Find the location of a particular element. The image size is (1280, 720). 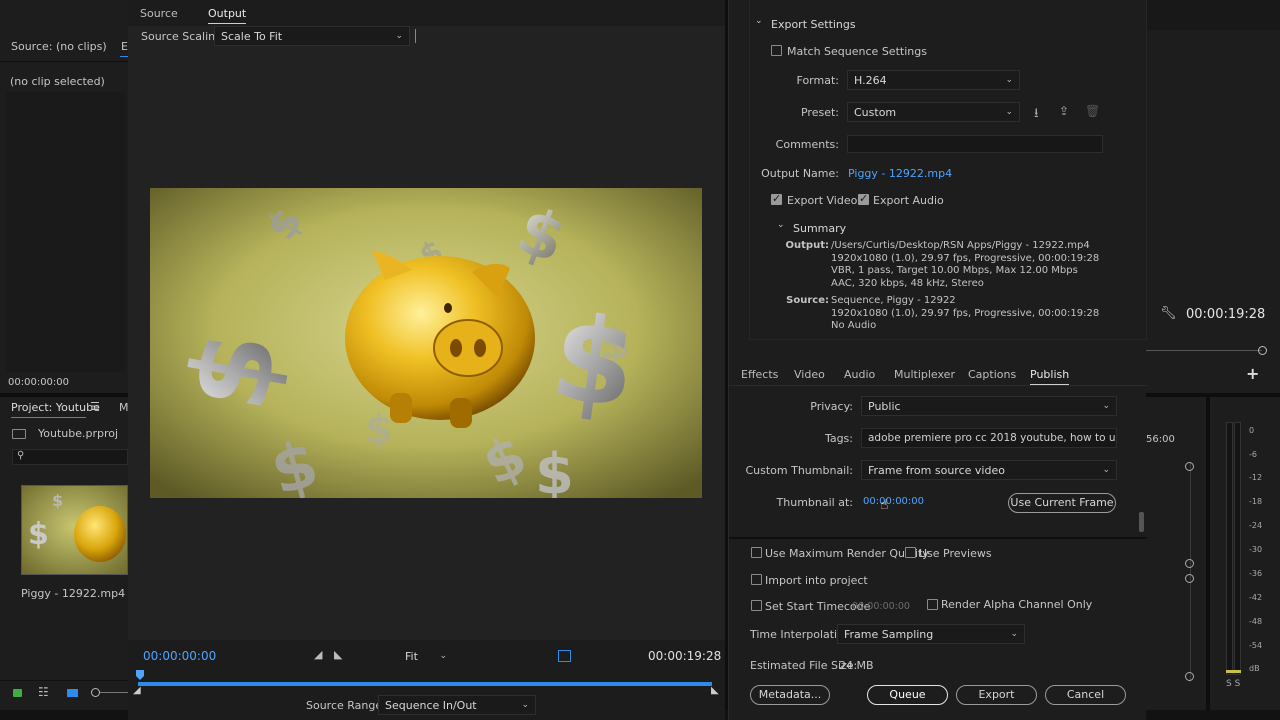

fit-dropdown: Fit ⌄ is located at coordinates (426, 656).